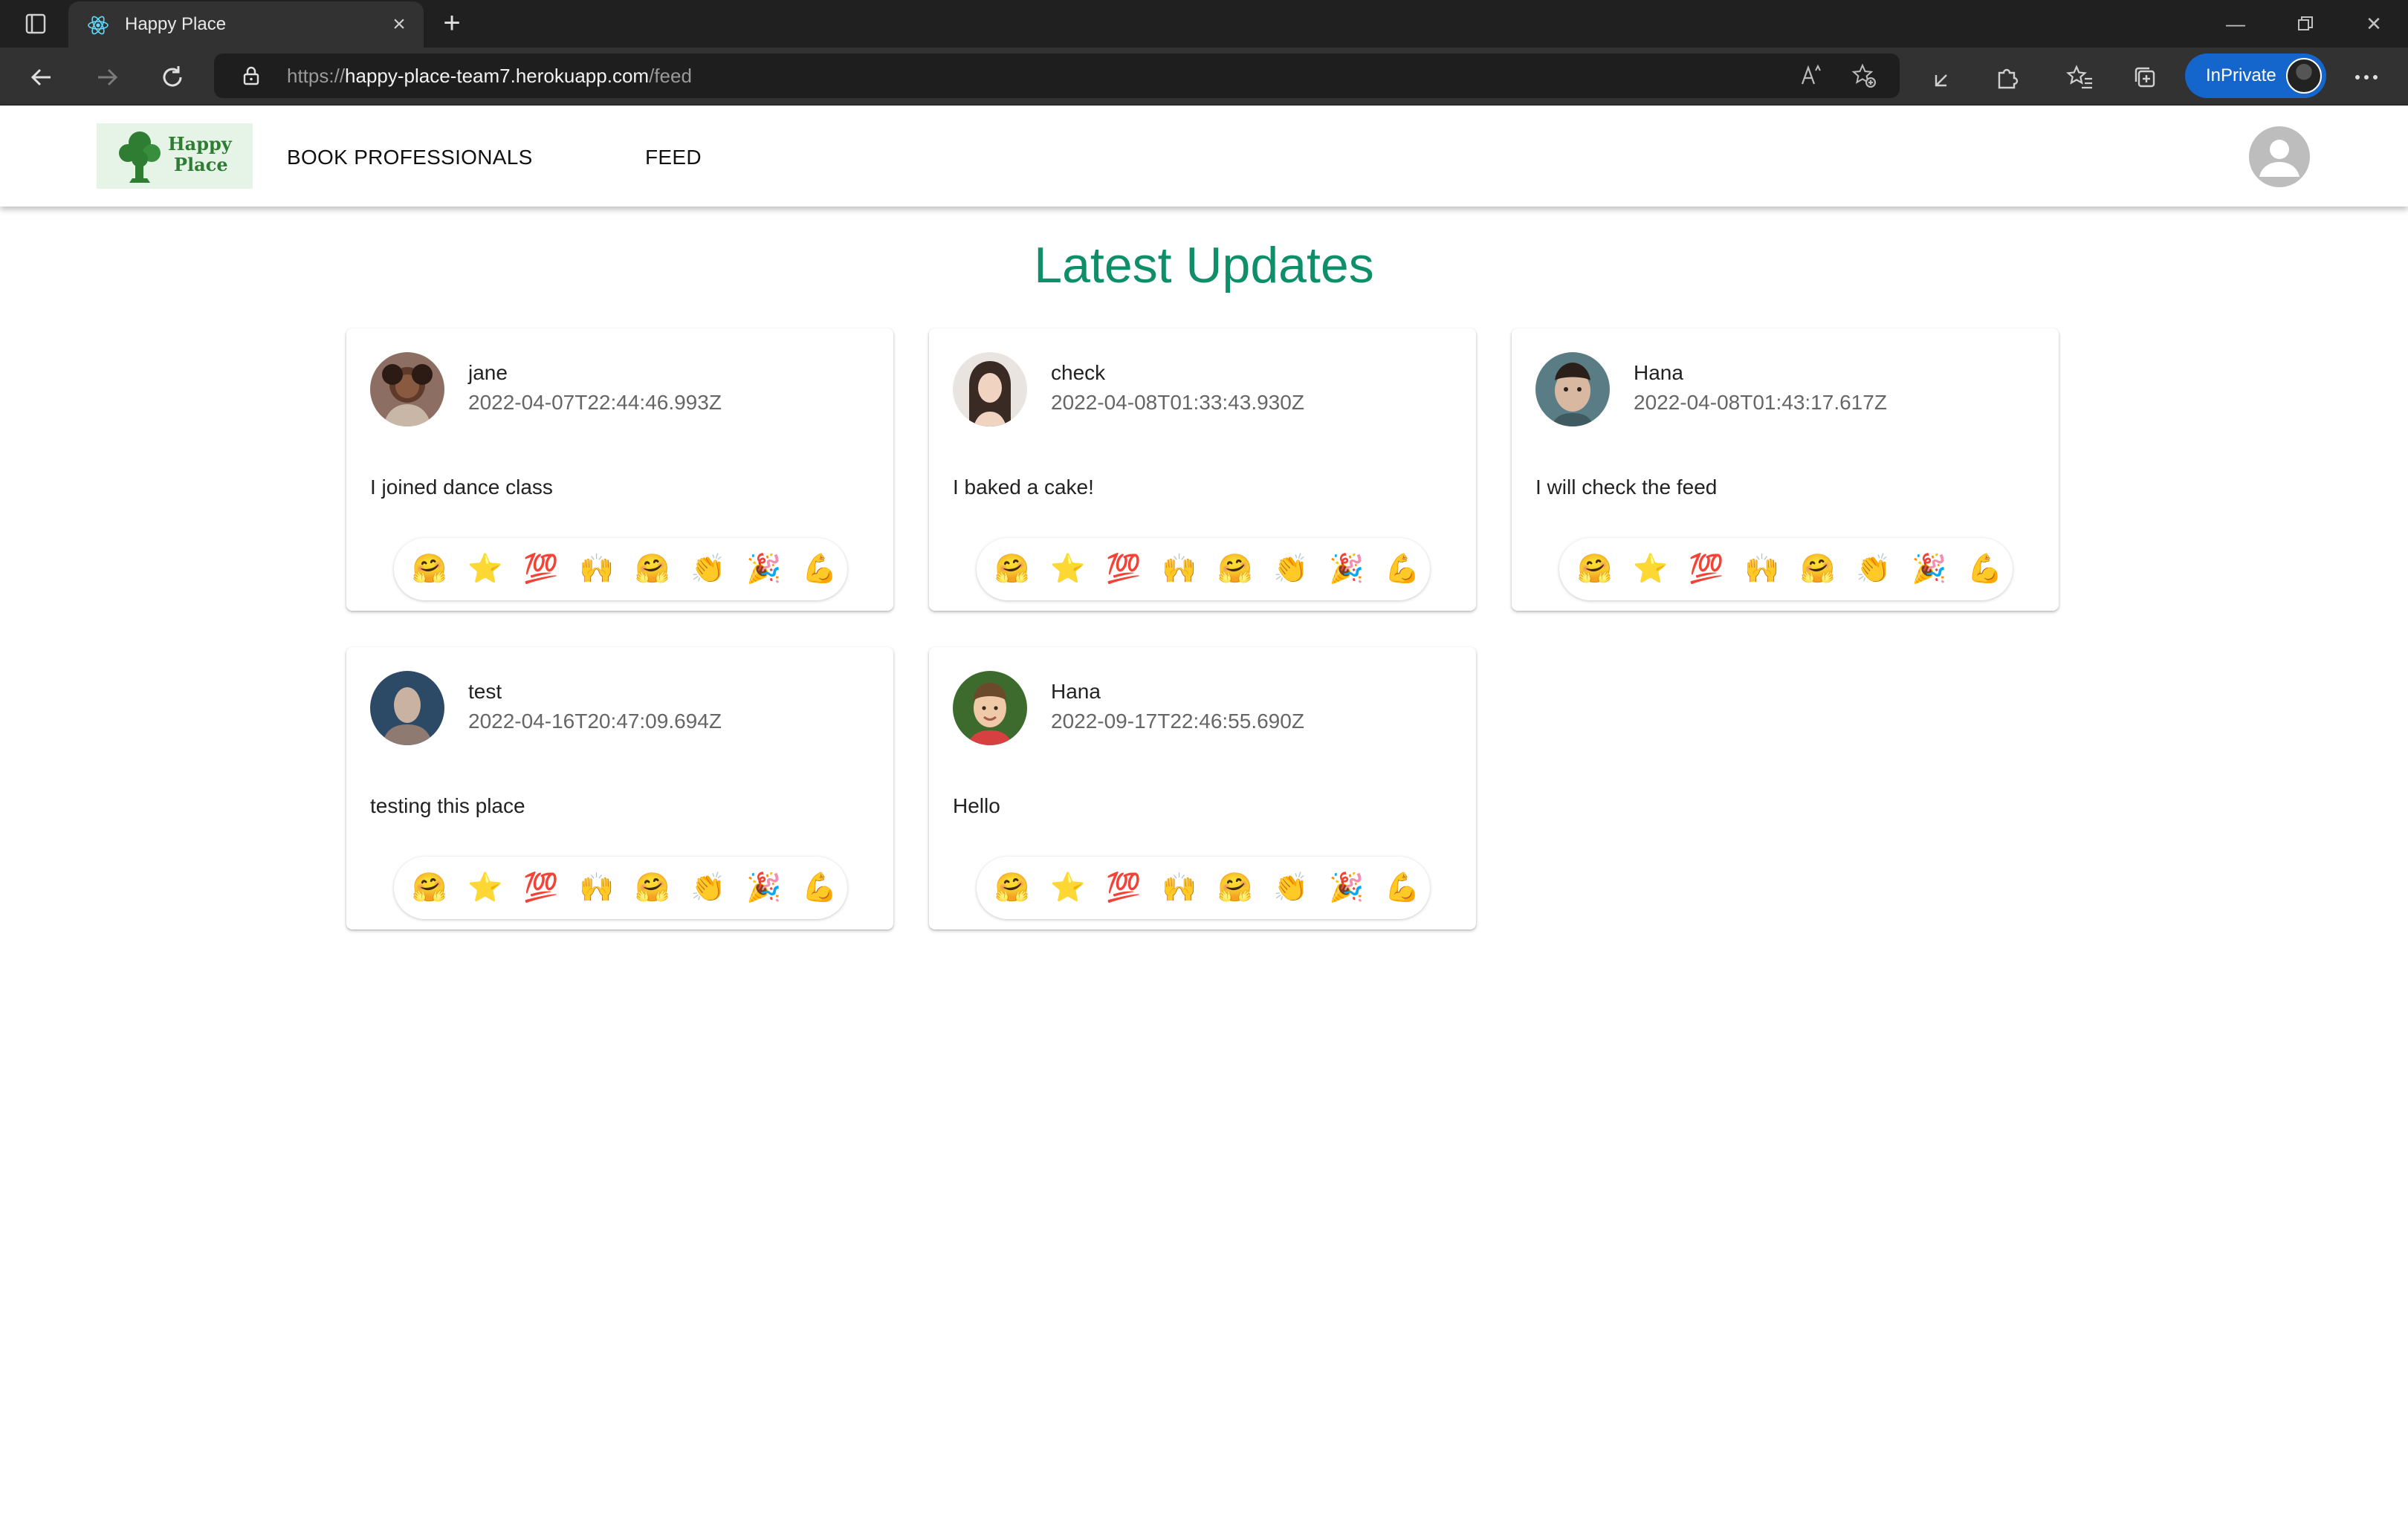 This screenshot has height=1535, width=2408. What do you see at coordinates (410, 157) in the screenshot?
I see `nav-book-professionals: BOOK PROFESSIONALS` at bounding box center [410, 157].